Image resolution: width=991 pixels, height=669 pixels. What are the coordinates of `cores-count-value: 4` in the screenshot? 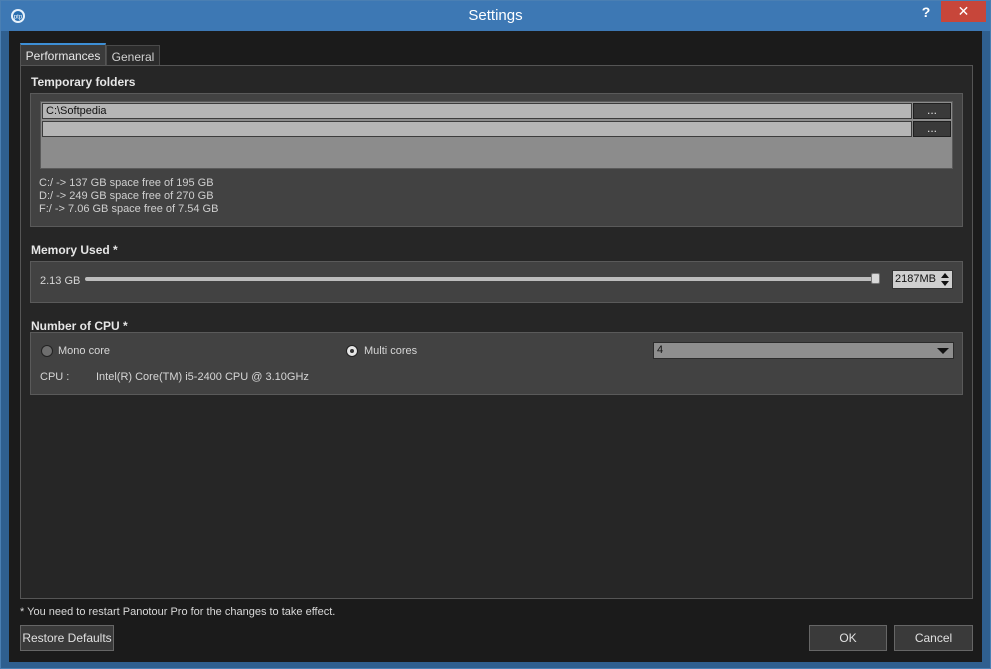 It's located at (660, 350).